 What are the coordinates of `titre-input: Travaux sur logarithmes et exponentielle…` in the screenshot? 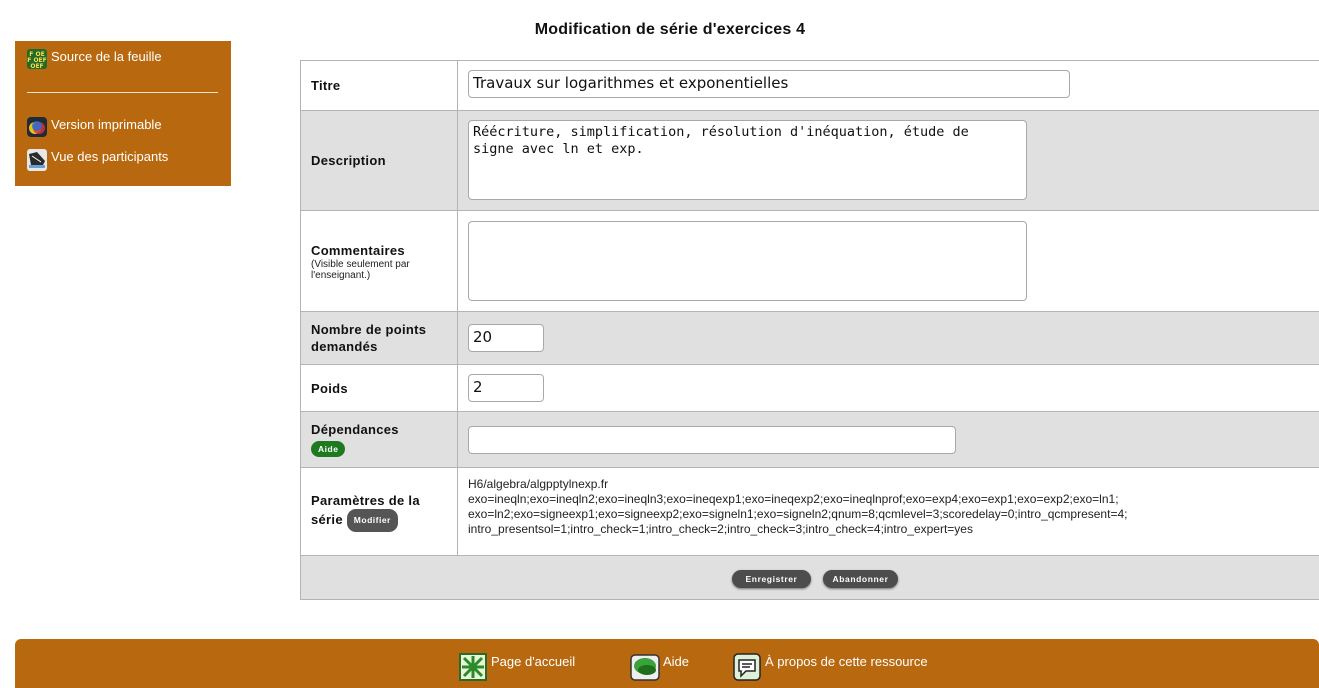 It's located at (769, 84).